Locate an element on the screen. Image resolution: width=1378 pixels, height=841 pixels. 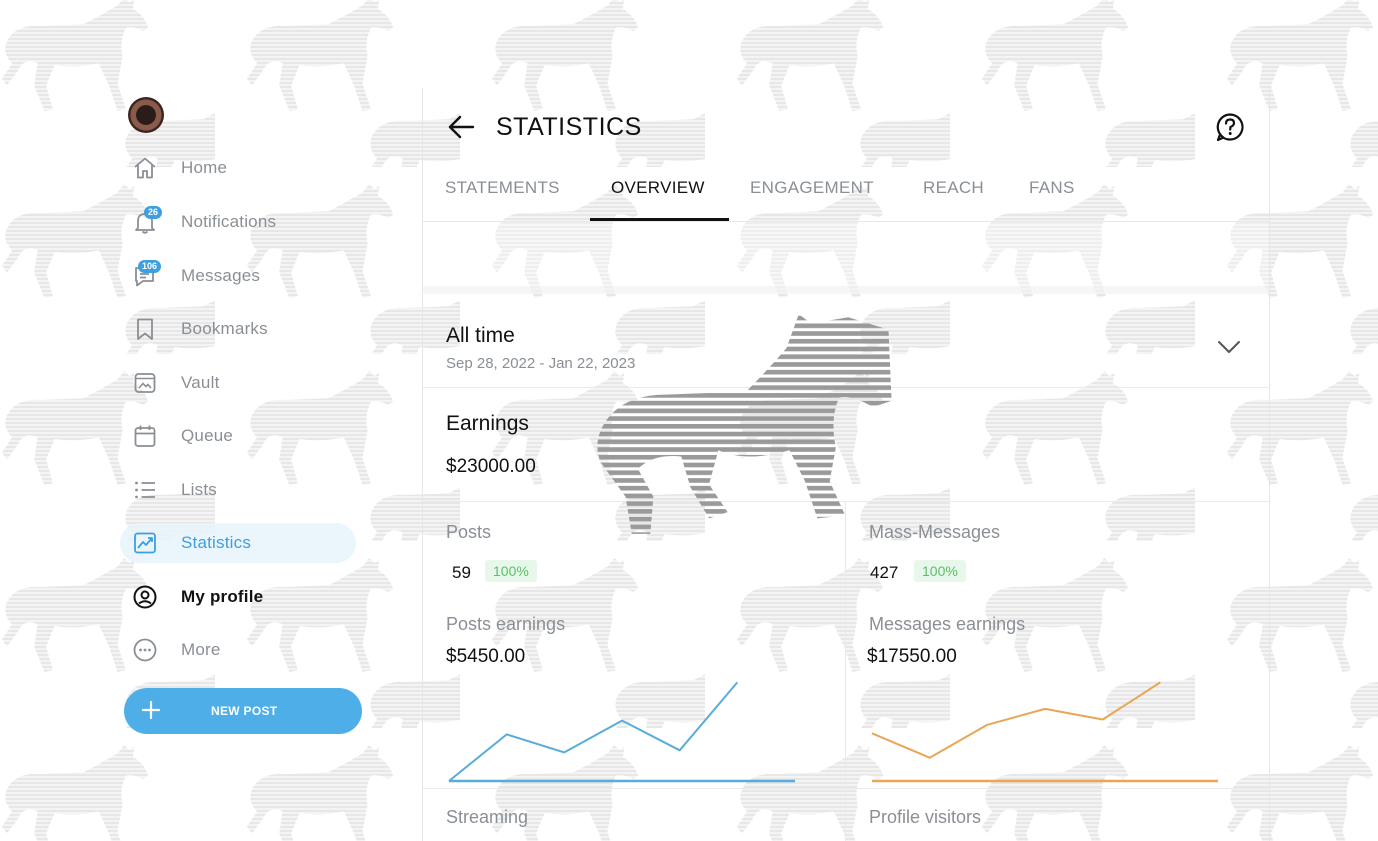
mass-messages-count: 427 is located at coordinates (884, 572).